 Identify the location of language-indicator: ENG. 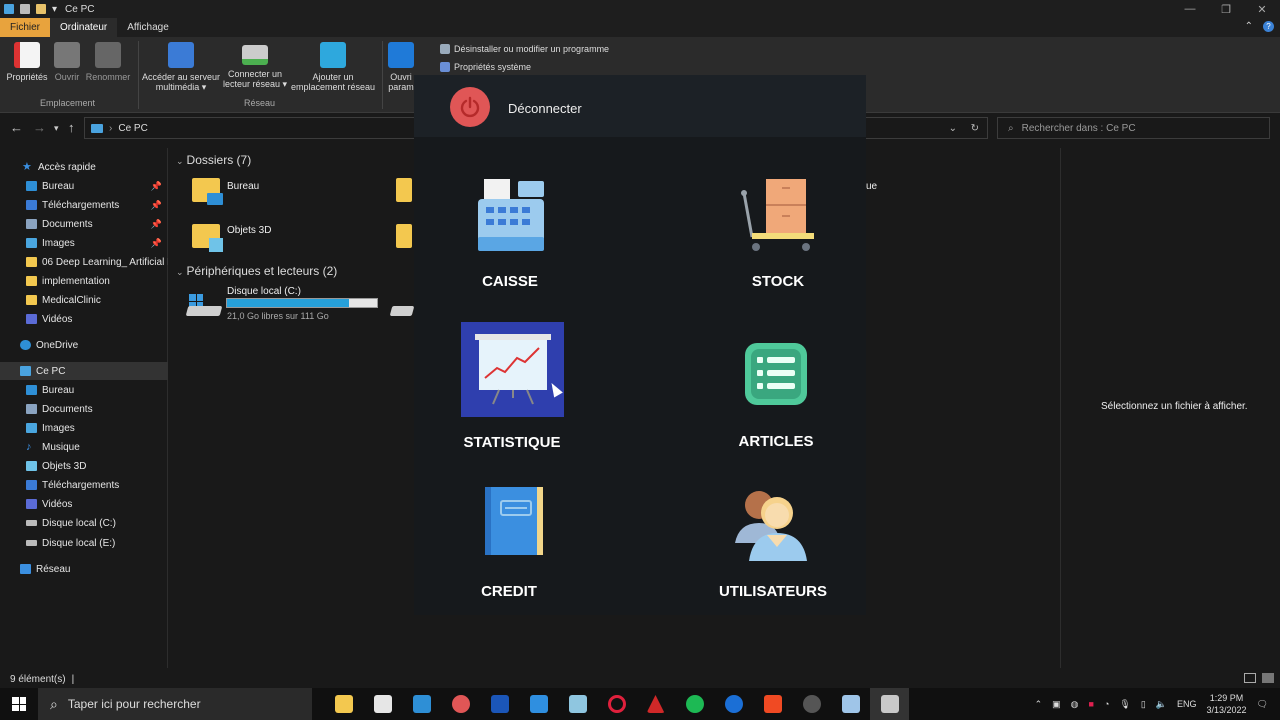
(1187, 704).